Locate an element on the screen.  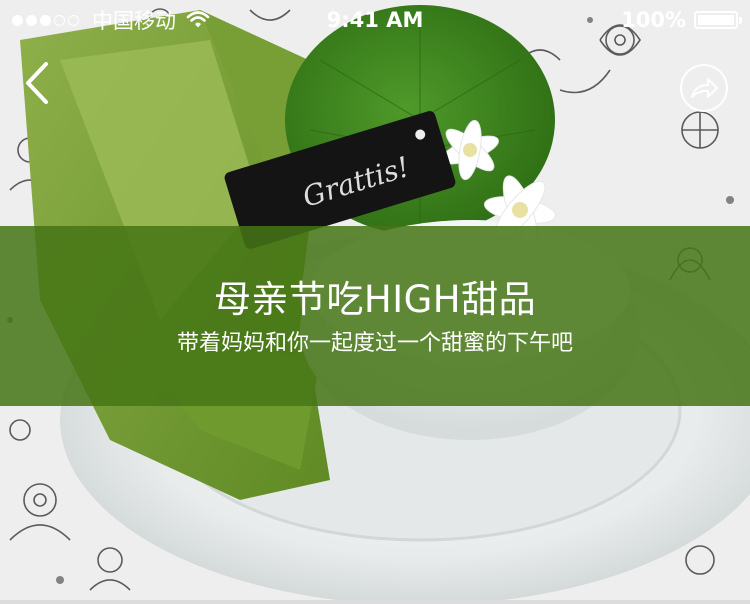
share-arrow-icon is located at coordinates (704, 88).